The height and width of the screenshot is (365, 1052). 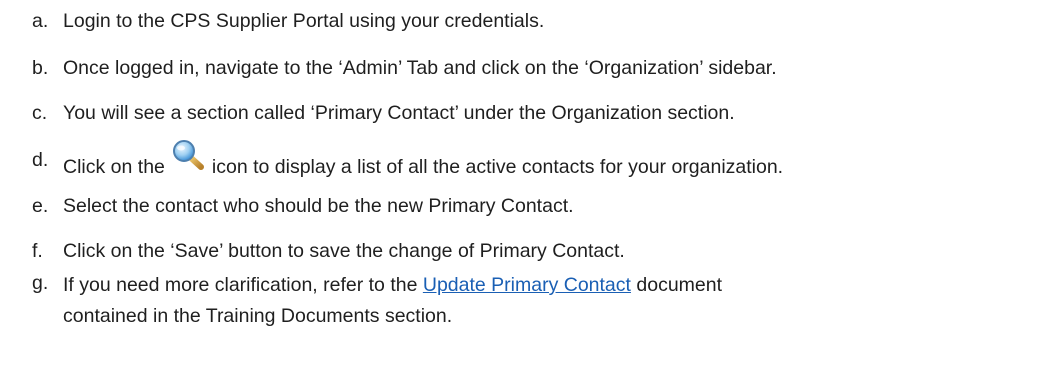 What do you see at coordinates (679, 285) in the screenshot?
I see `step-text-after-link: document` at bounding box center [679, 285].